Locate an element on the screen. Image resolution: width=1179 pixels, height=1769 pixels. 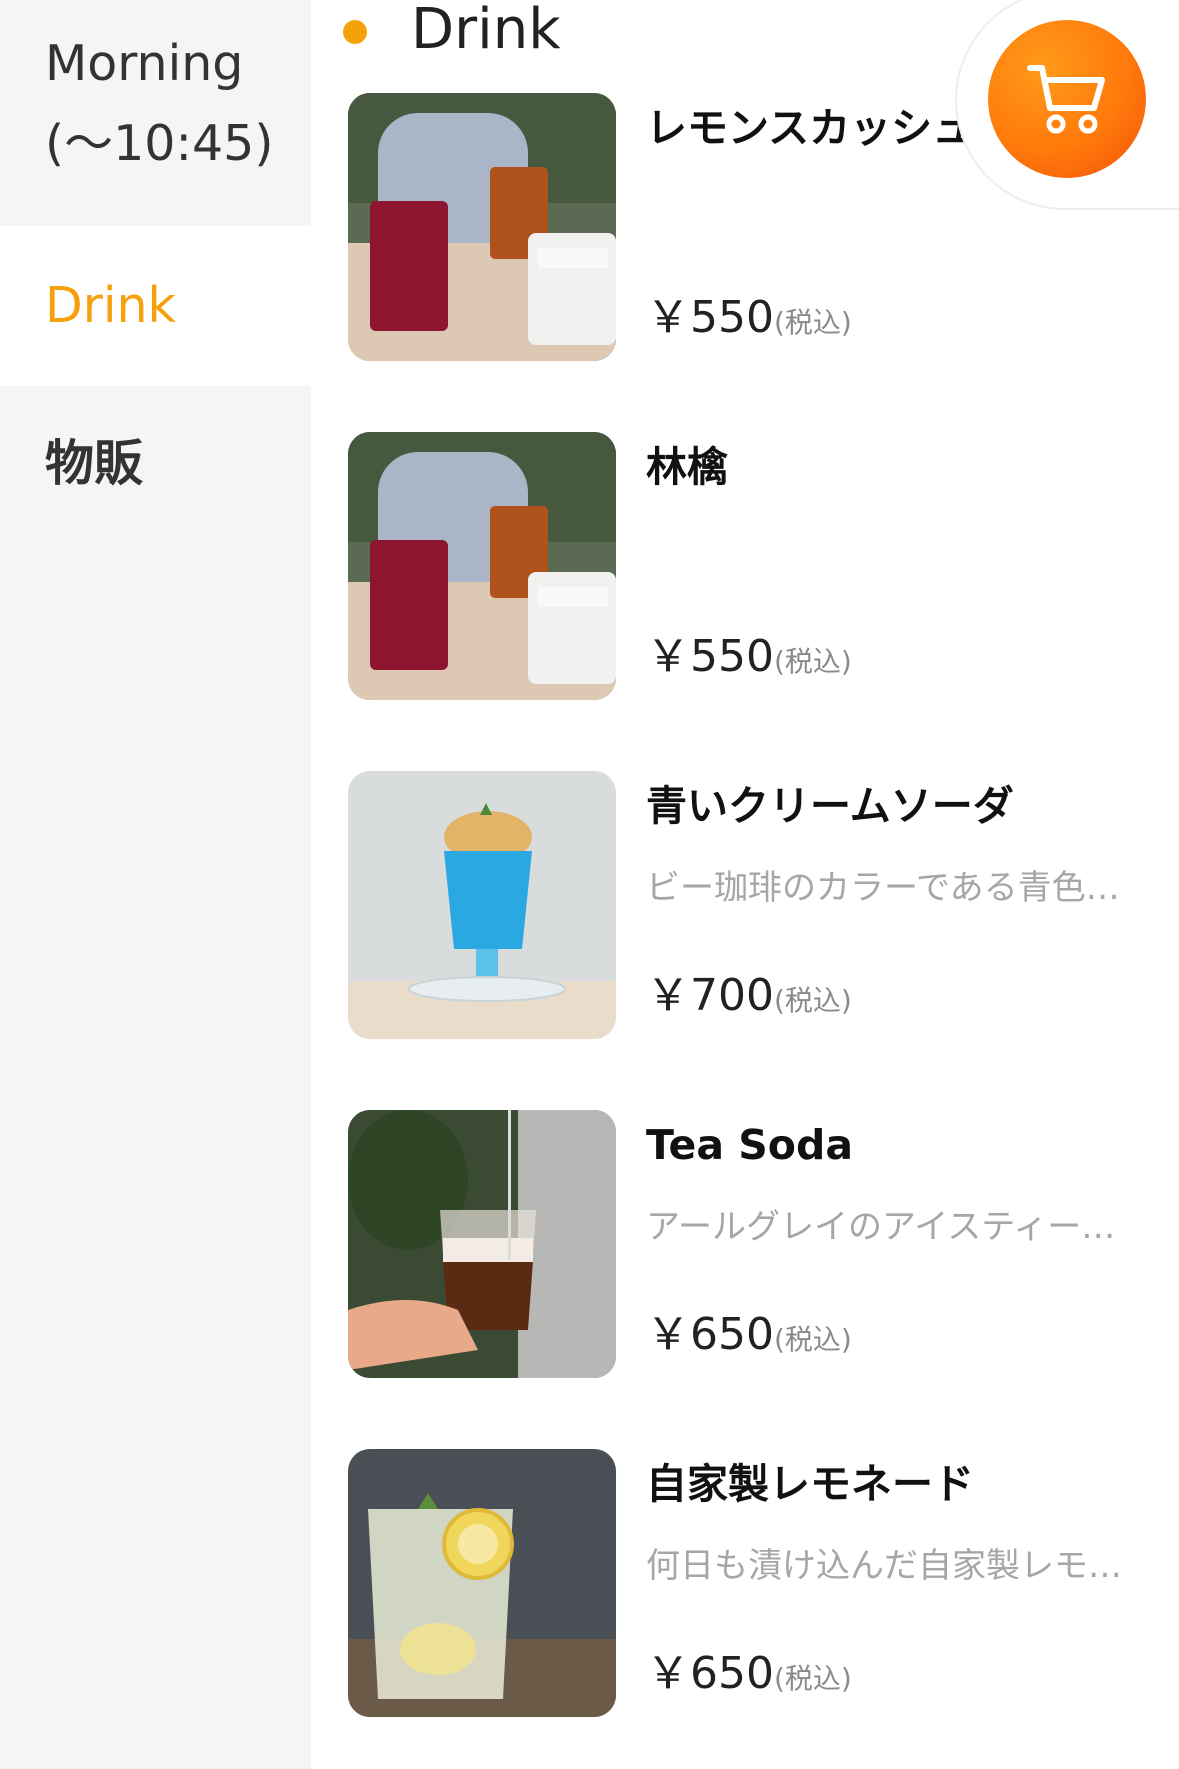
category-drink: Drink is located at coordinates (155, 306).